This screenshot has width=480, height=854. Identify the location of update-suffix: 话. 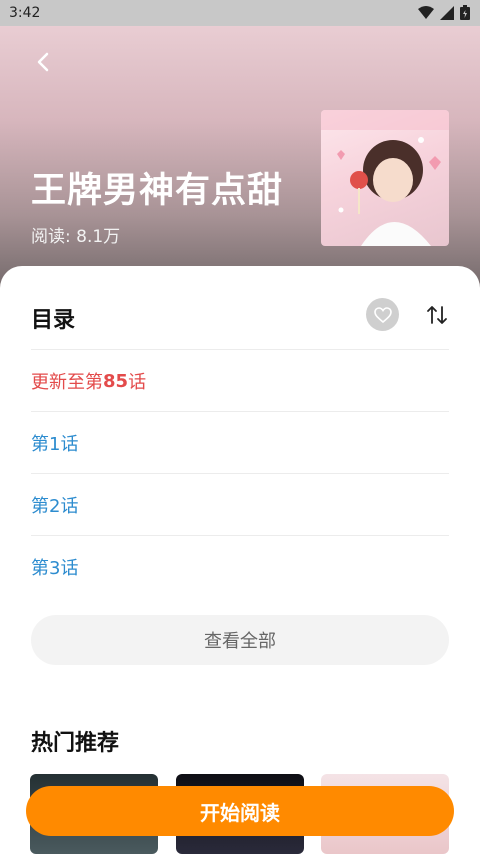
(137, 382).